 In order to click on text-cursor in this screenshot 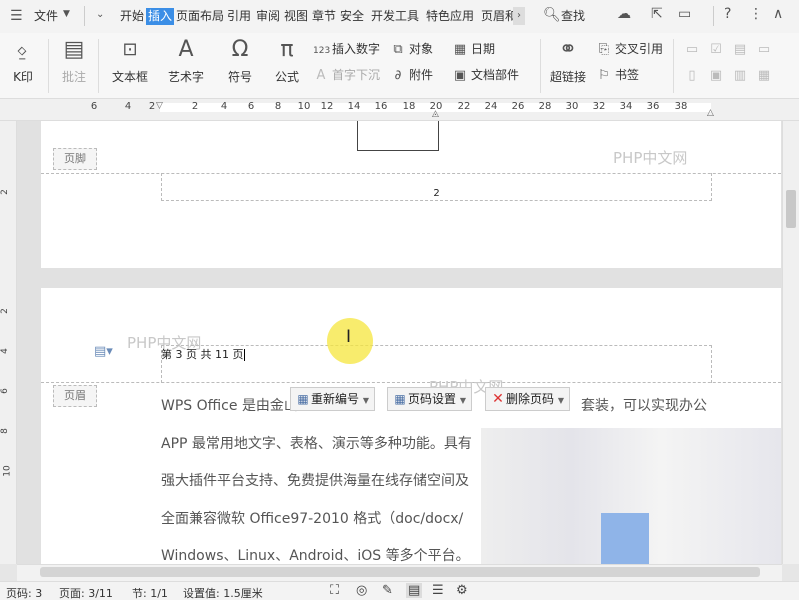, I will do `click(245, 355)`.